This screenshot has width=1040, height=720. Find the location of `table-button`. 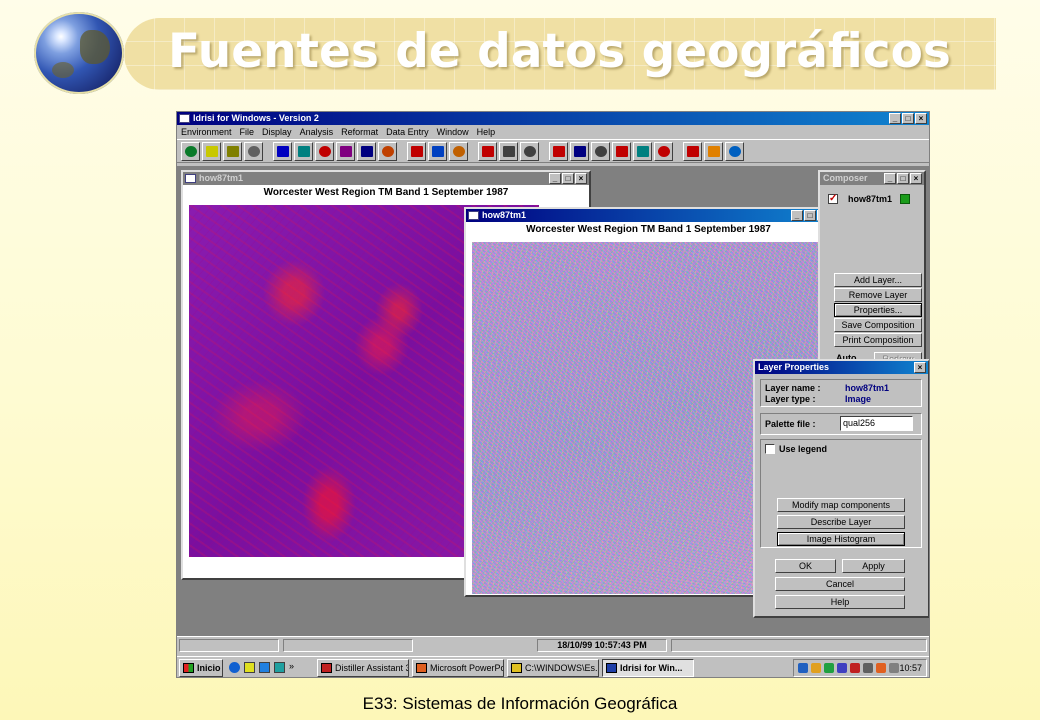

table-button is located at coordinates (600, 151).